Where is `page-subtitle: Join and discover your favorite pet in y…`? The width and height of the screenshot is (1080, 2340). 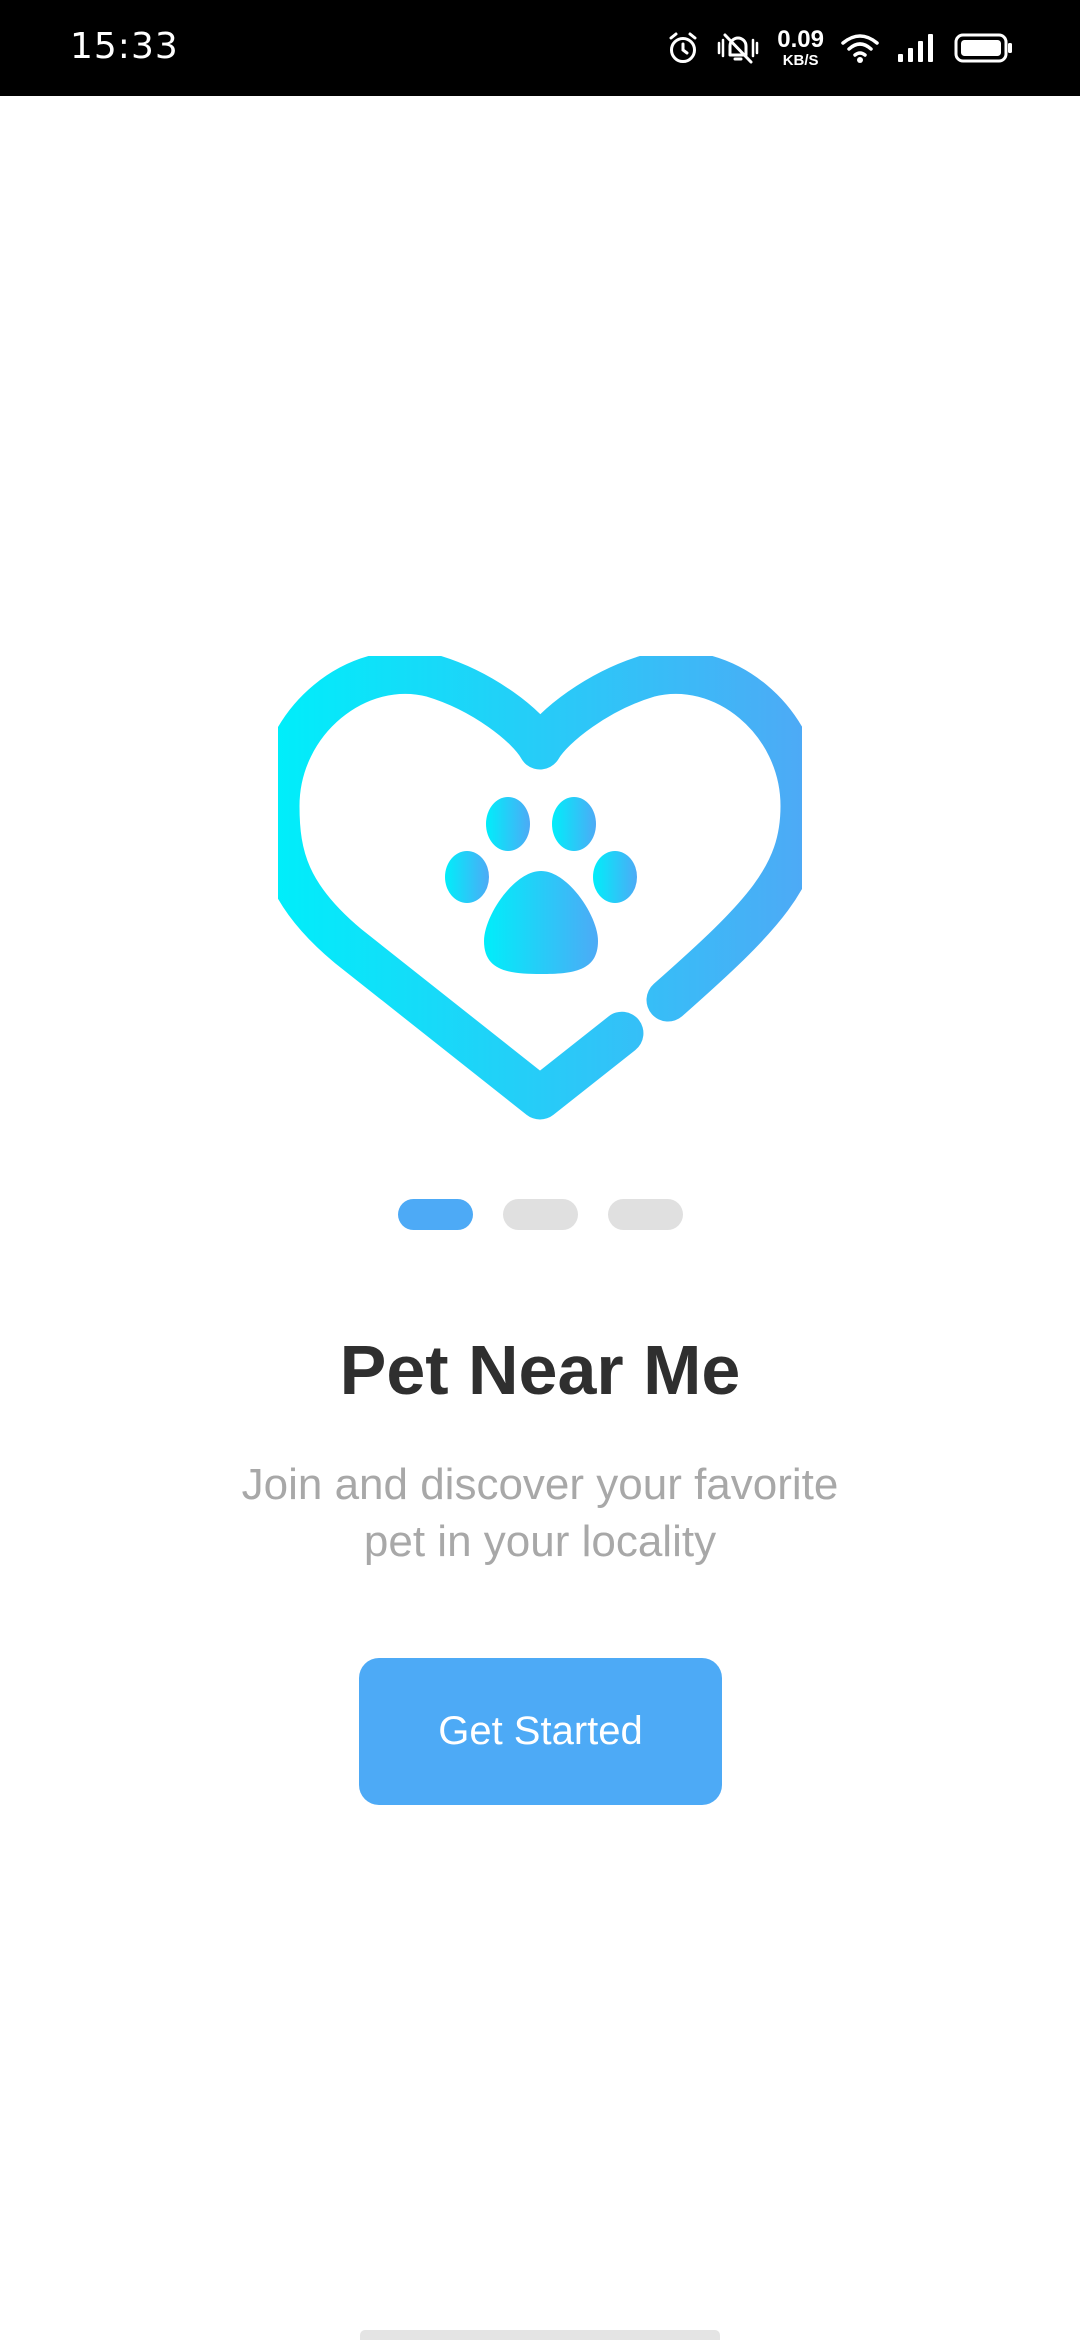
page-subtitle: Join and discover your favorite pet in y… is located at coordinates (540, 1513).